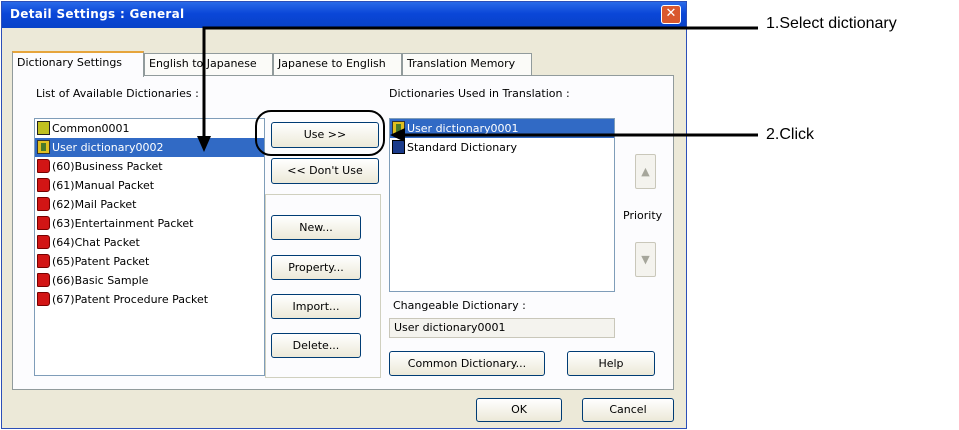 The image size is (959, 430). I want to click on tab-label: Dictionary Settings, so click(70, 62).